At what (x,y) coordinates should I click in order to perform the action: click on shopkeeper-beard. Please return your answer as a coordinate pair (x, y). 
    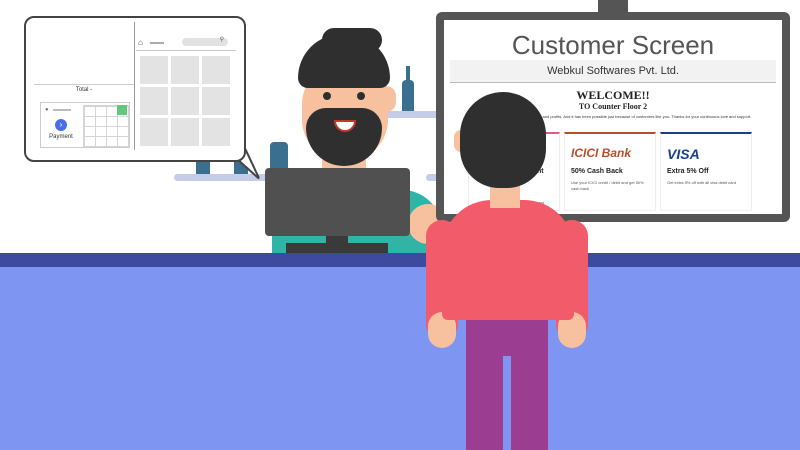
    Looking at the image, I should click on (344, 137).